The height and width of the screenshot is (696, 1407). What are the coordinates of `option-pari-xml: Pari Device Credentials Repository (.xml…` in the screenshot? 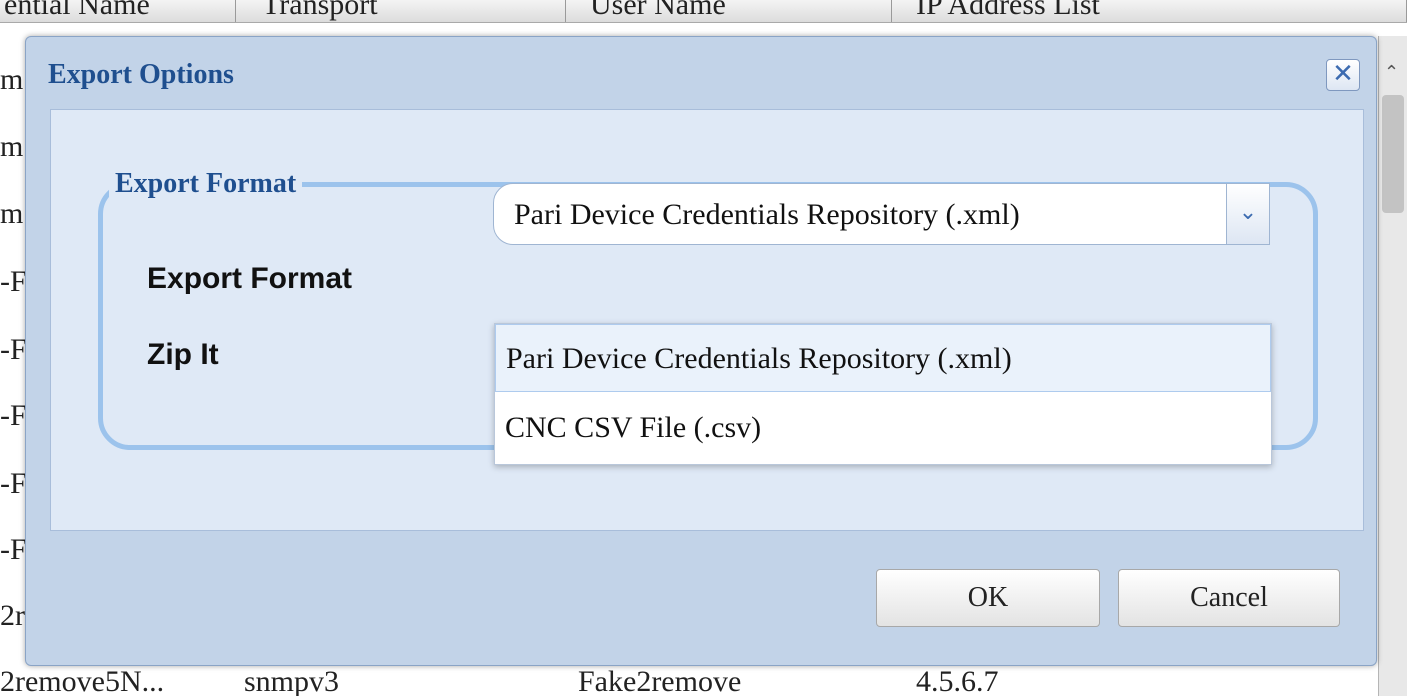 It's located at (883, 358).